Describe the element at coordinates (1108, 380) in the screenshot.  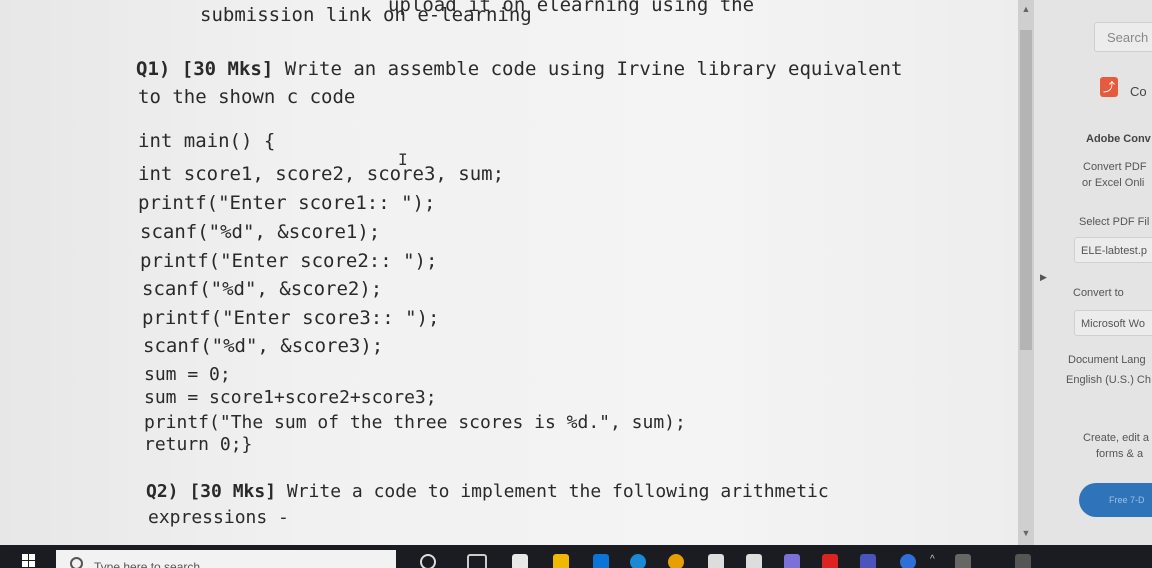
I see `document-language-value: English (U.S.) Ch` at that location.